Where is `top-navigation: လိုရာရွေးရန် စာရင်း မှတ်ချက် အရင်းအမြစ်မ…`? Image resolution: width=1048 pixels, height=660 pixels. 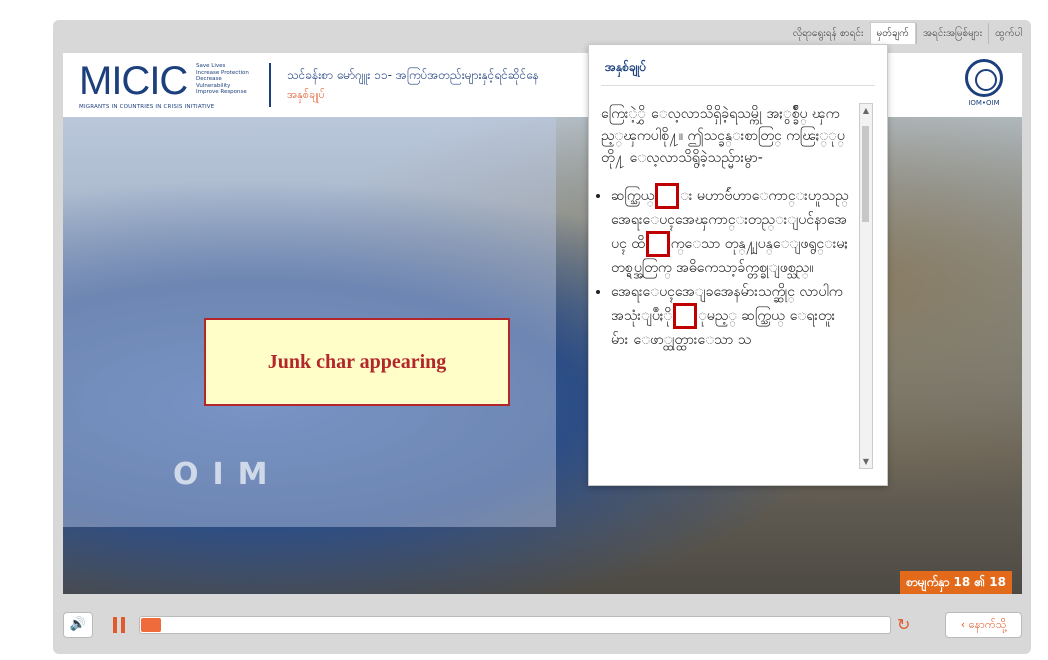 top-navigation: လိုရာရွေးရန် စာရင်း မှတ်ချက် အရင်းအမြစ်မ… is located at coordinates (907, 33).